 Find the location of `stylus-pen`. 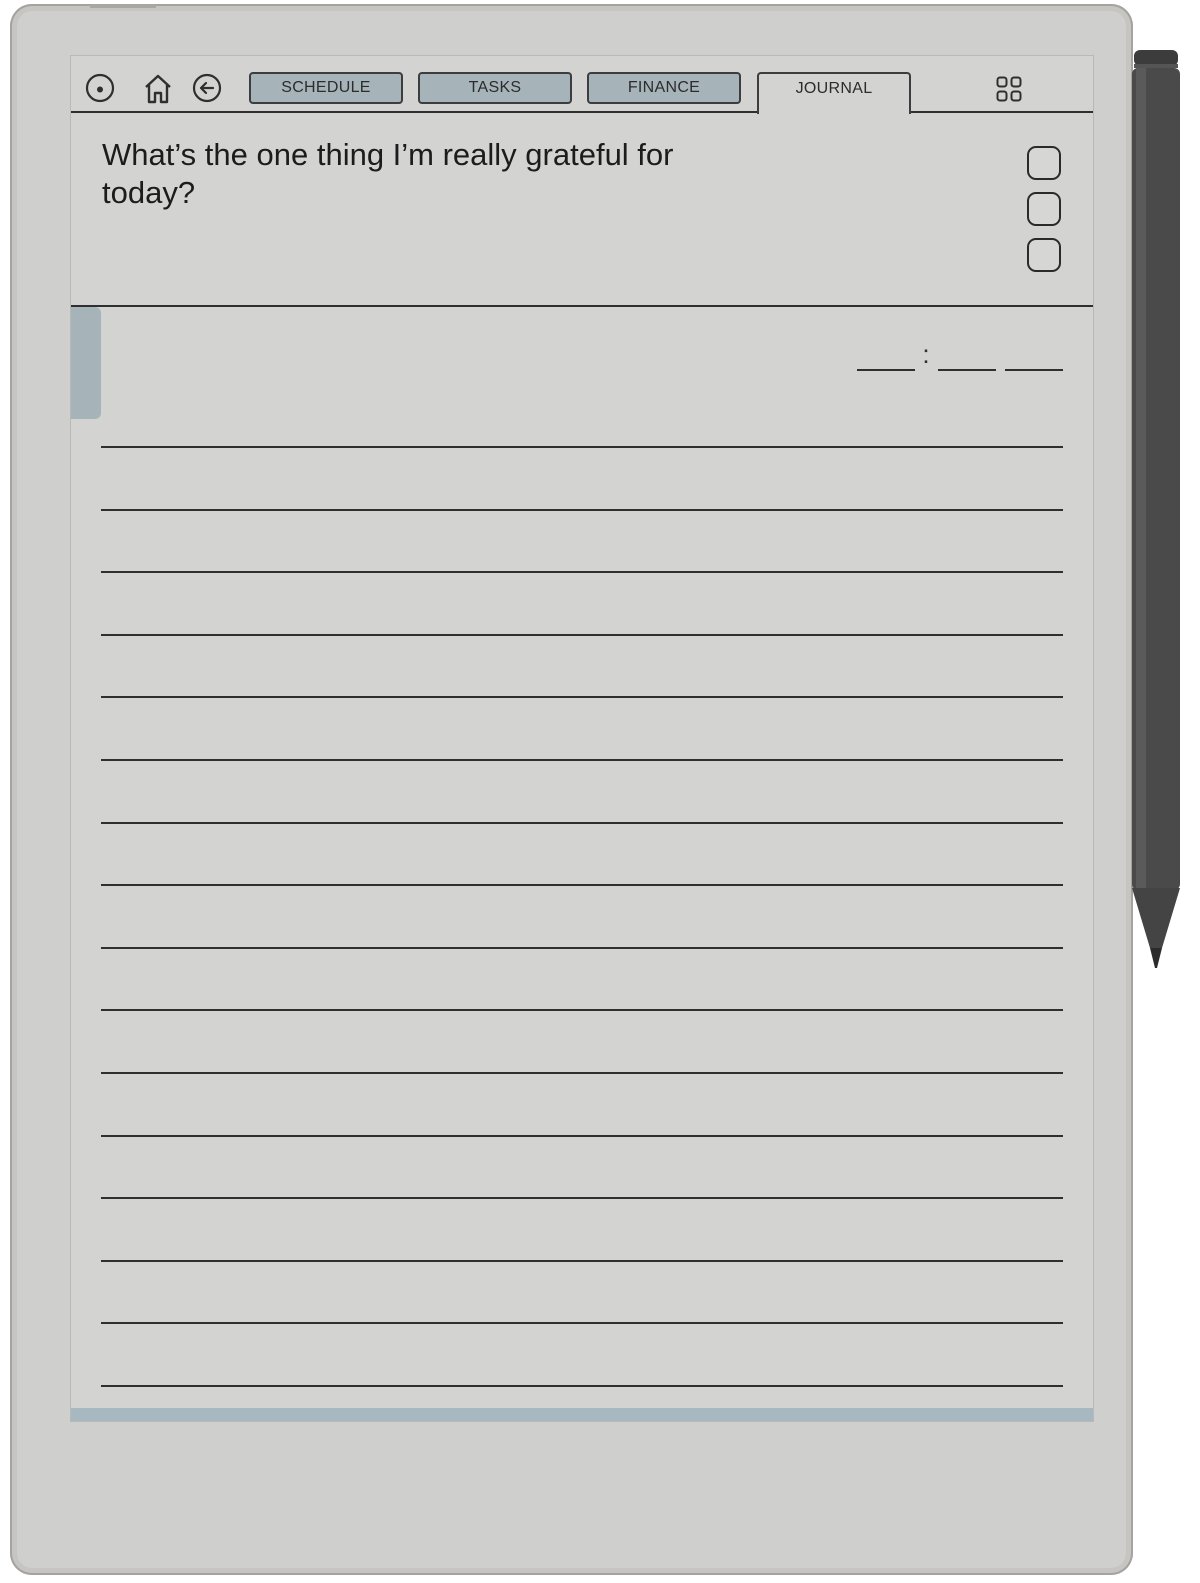

stylus-pen is located at coordinates (1158, 510).